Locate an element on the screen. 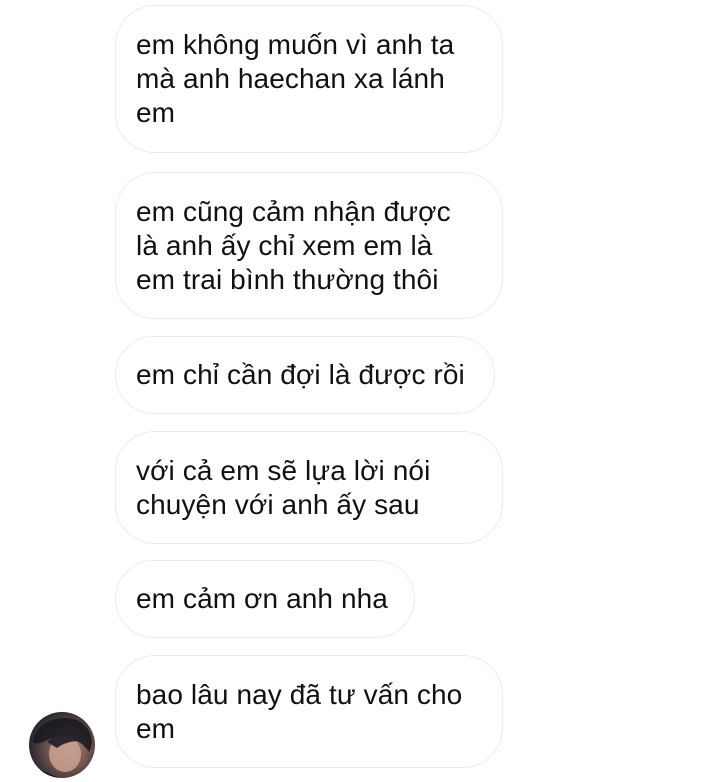 This screenshot has width=719, height=782. message-text: em cảm ơn anh nha is located at coordinates (262, 598).